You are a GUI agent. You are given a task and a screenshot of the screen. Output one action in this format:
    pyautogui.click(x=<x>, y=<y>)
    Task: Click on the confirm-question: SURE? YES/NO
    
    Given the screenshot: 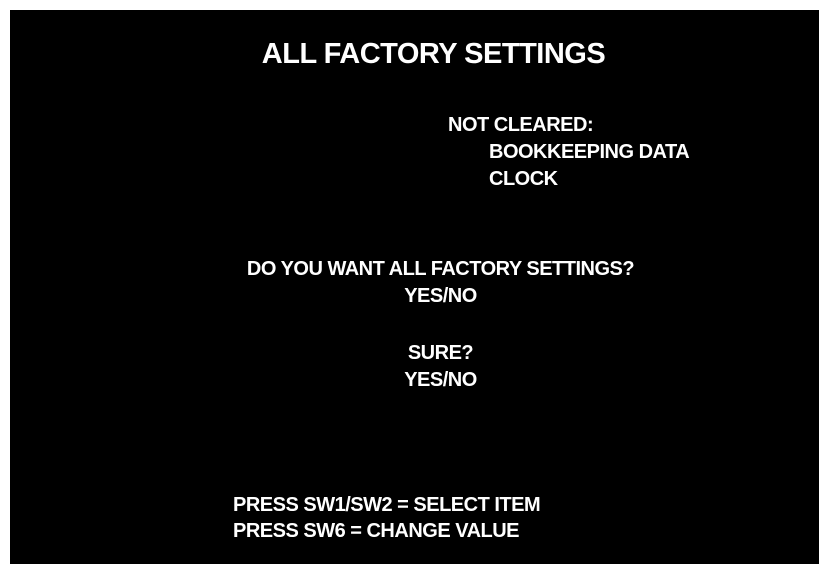 What is the action you would take?
    pyautogui.click(x=430, y=367)
    